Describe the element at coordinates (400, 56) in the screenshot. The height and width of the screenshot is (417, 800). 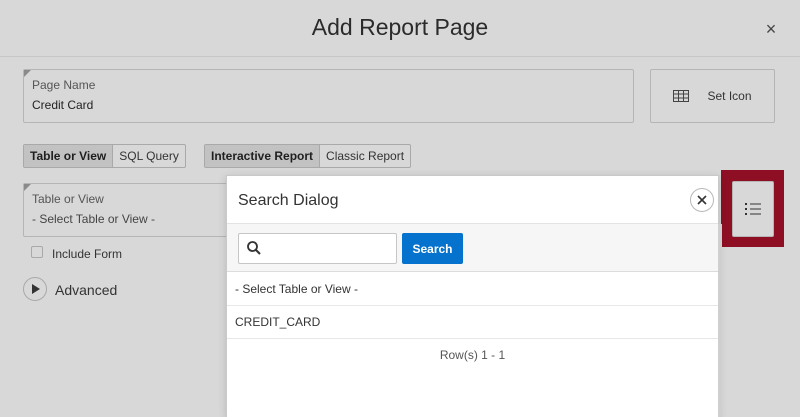
I see `title-divider` at that location.